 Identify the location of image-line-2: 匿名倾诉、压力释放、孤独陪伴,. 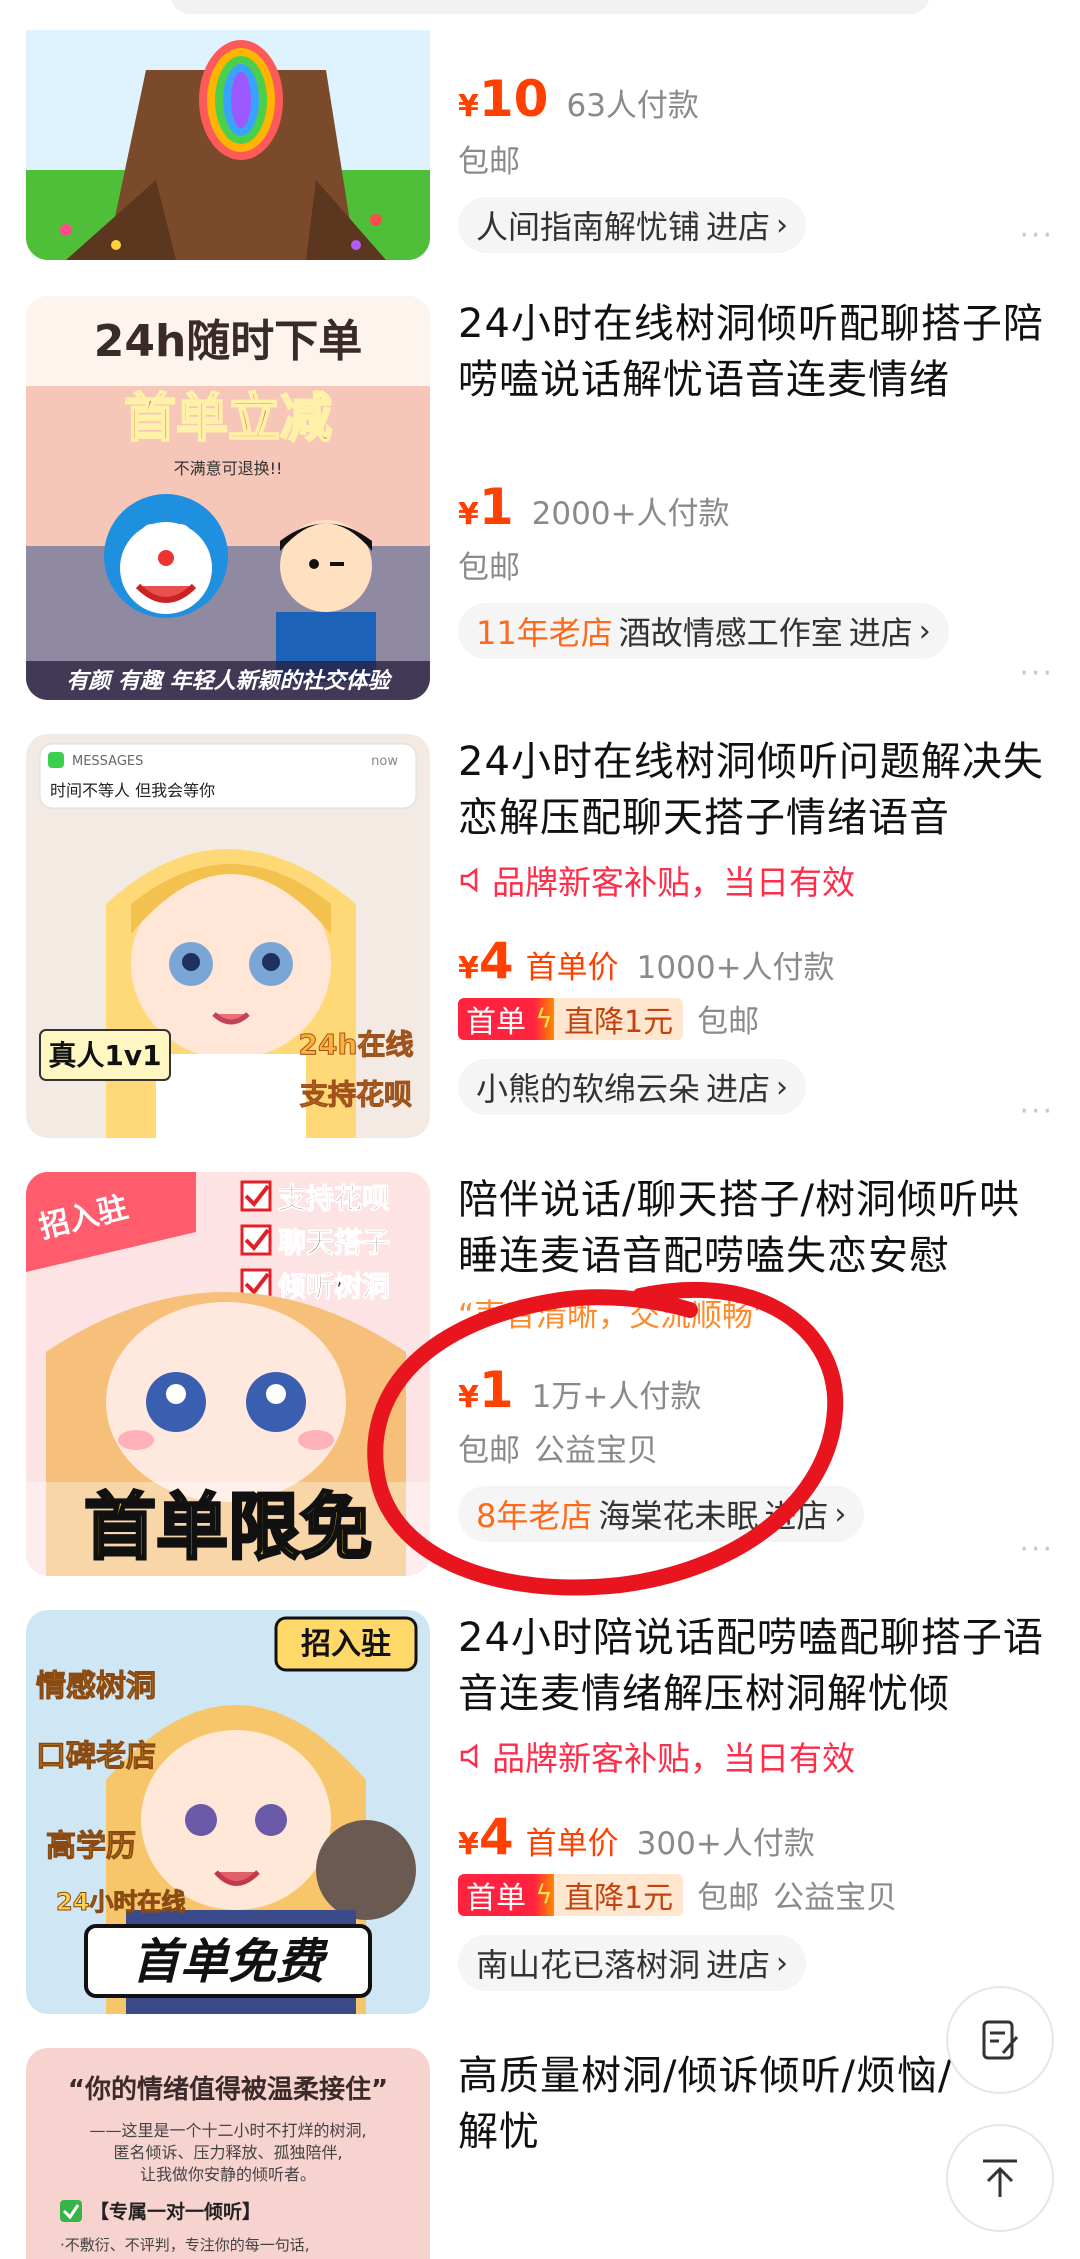
(227, 2152).